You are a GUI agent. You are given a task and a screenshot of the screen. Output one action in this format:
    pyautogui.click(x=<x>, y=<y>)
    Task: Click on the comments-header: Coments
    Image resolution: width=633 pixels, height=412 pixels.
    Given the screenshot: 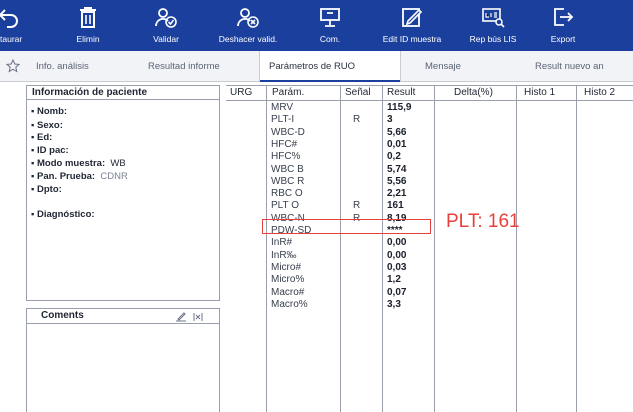 What is the action you would take?
    pyautogui.click(x=123, y=316)
    